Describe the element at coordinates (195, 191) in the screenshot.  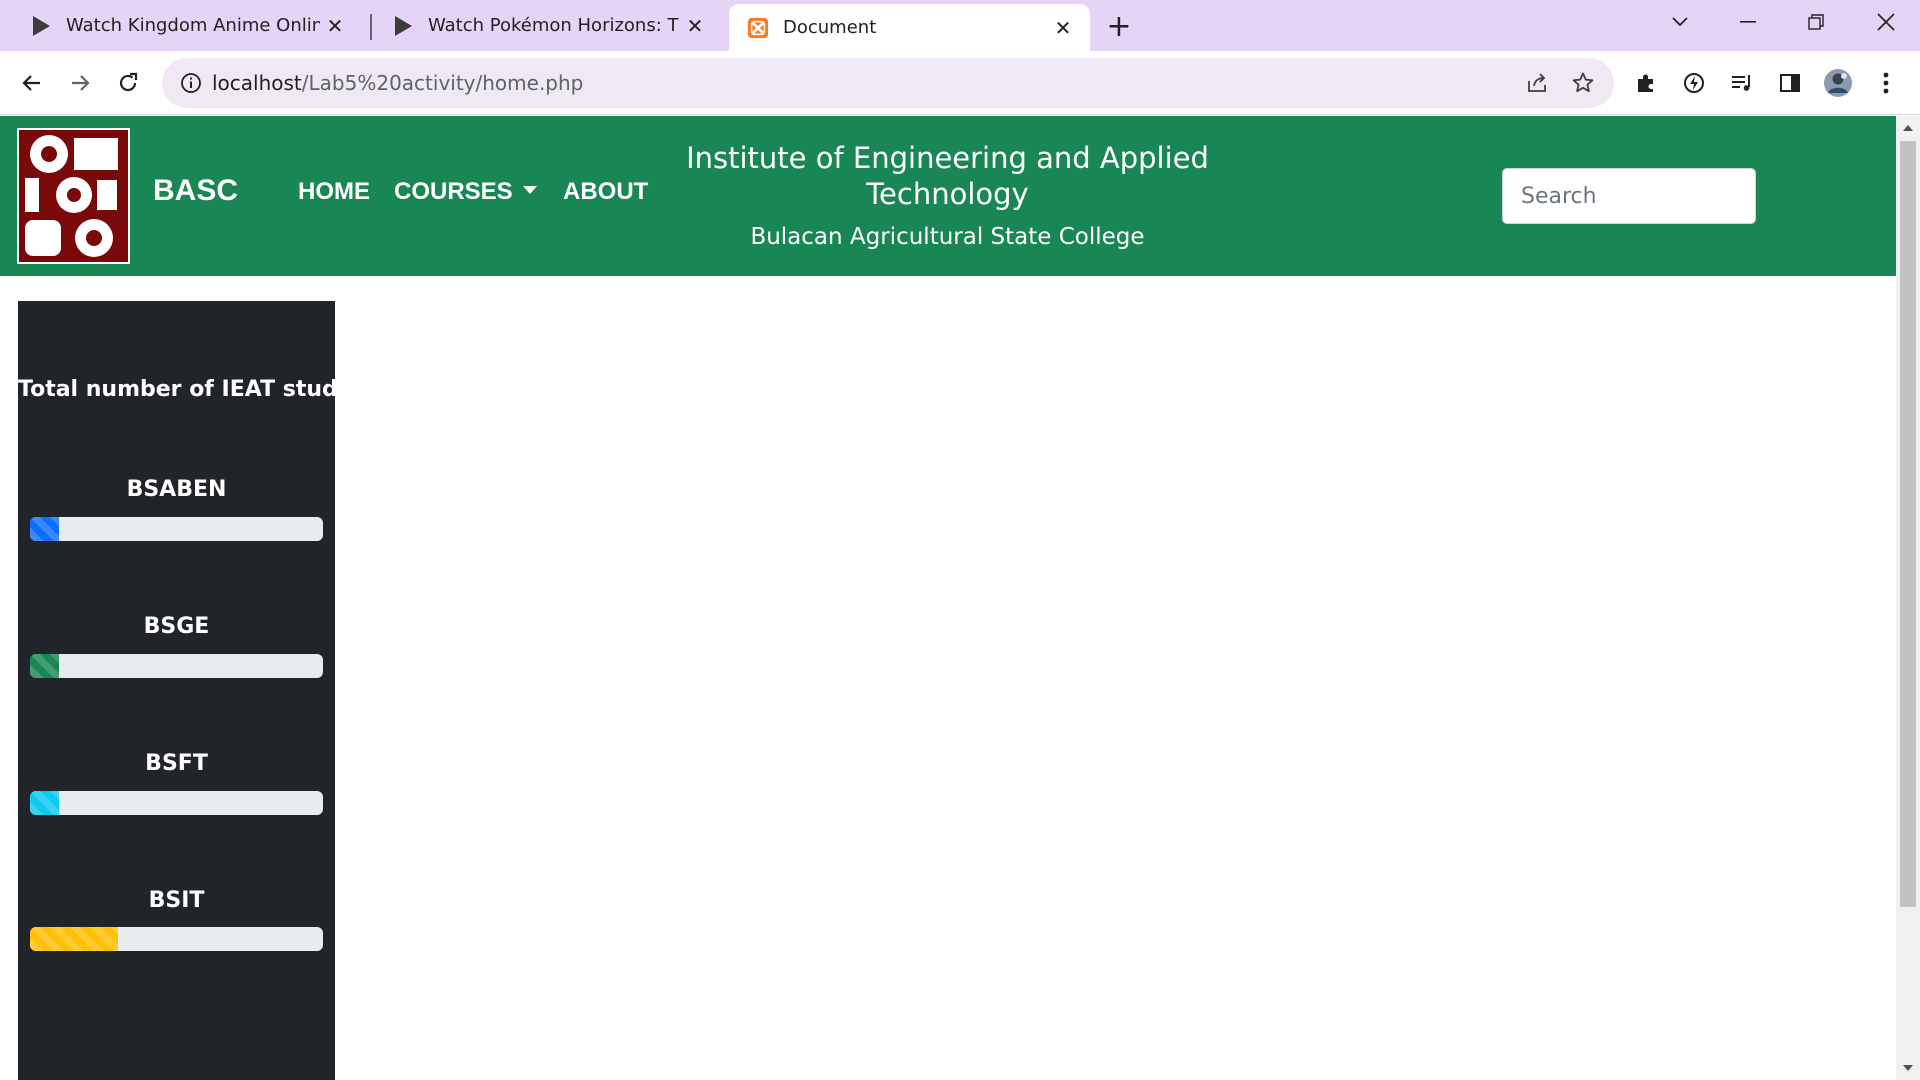
I see `brand-name: BASC` at that location.